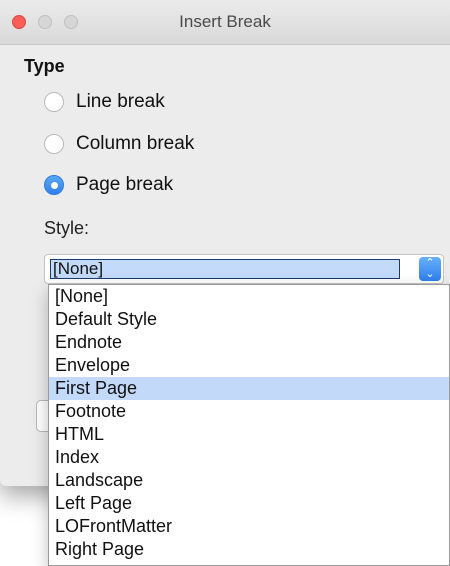 The image size is (450, 566). I want to click on style-option-first-page: First Page, so click(249, 388).